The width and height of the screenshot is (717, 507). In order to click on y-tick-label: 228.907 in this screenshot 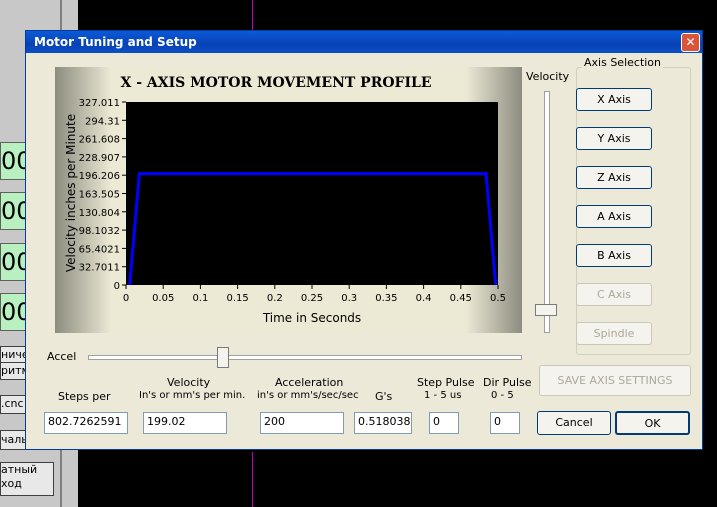, I will do `click(99, 158)`.